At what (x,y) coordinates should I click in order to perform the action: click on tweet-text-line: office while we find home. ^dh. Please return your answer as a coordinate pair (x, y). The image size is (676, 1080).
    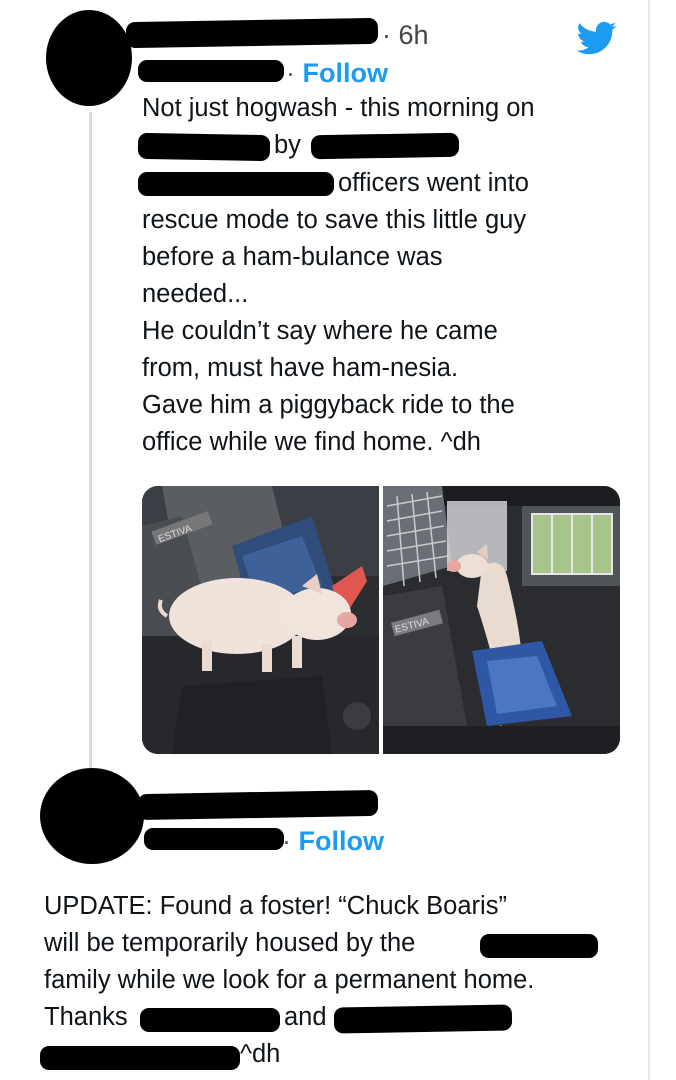
    Looking at the image, I should click on (311, 442).